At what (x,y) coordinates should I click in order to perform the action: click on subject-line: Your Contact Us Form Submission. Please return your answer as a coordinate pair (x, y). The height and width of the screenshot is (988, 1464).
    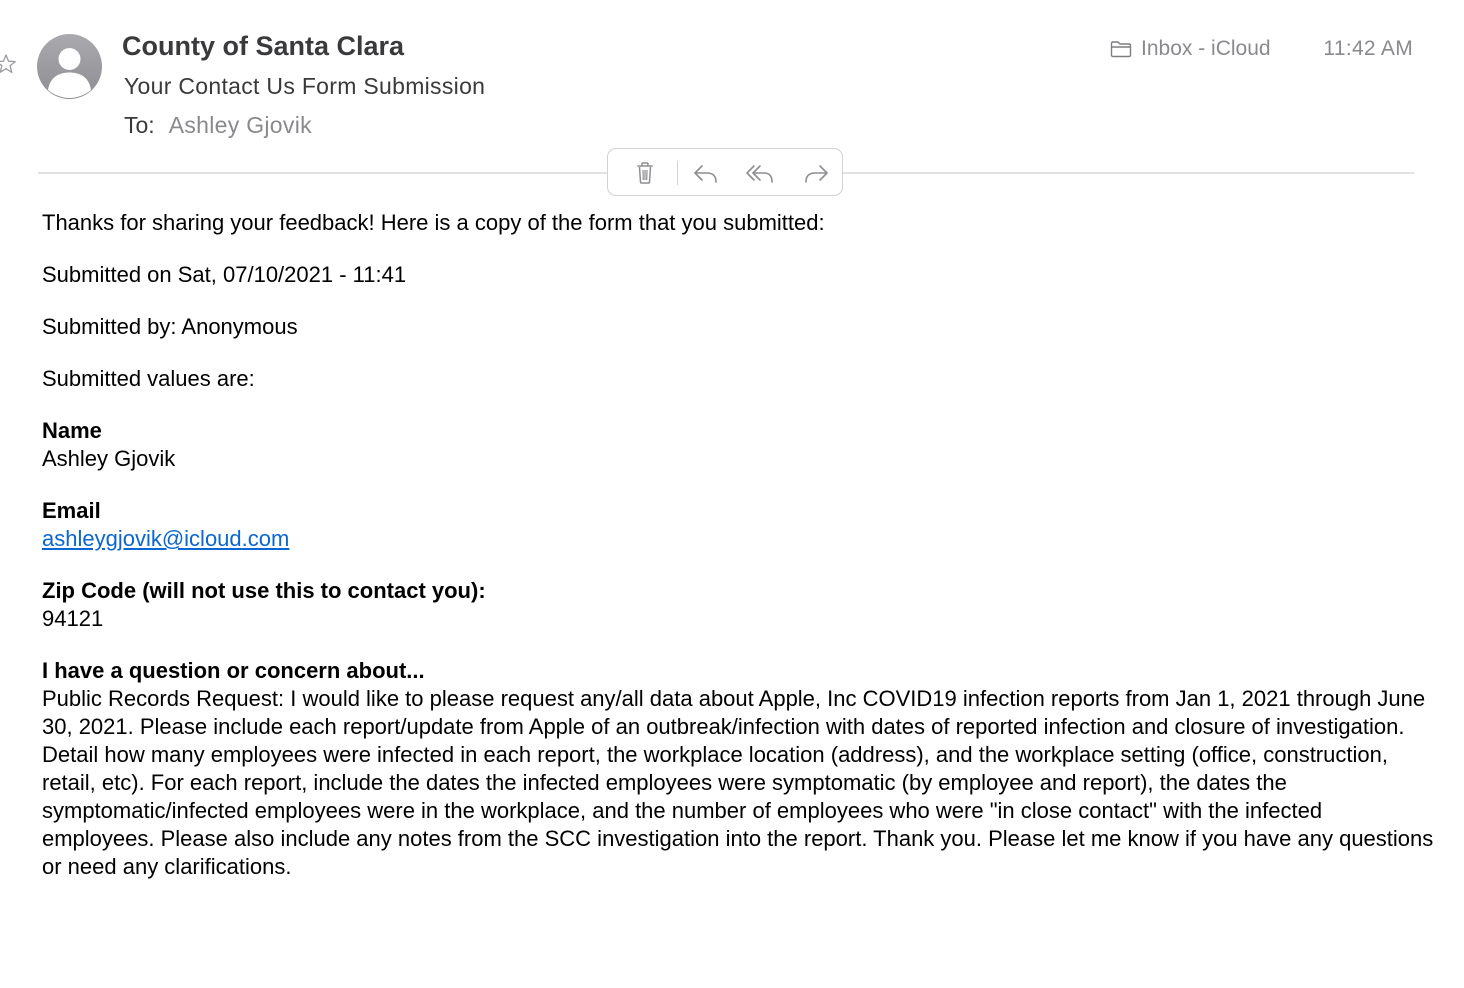
    Looking at the image, I should click on (305, 86).